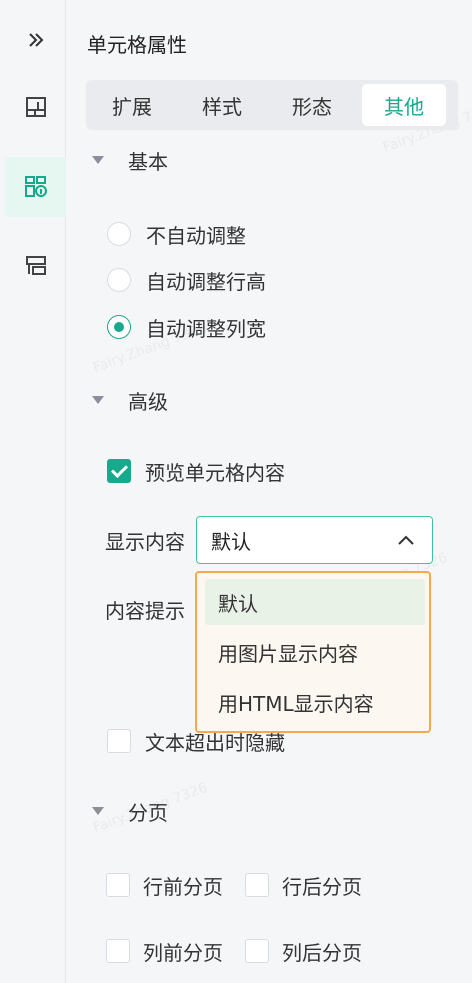 Image resolution: width=472 pixels, height=983 pixels. I want to click on preview-cell-content-option: 预览单元格内容, so click(196, 471).